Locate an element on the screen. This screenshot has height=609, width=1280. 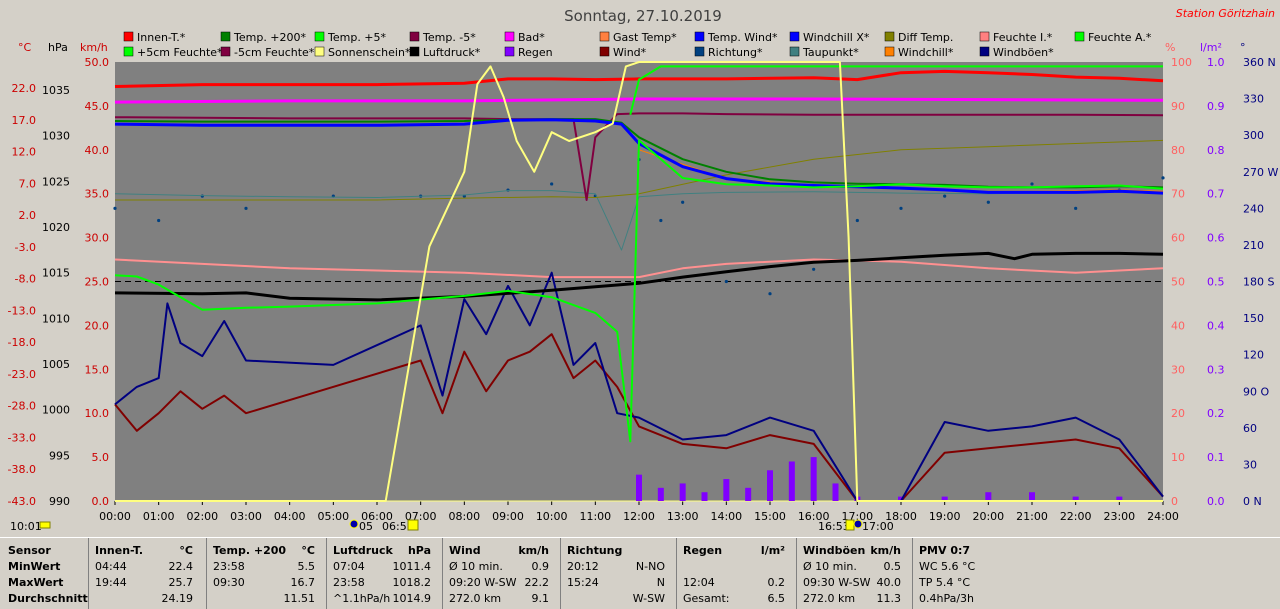
lm2-axis-tick: 0.6 is located at coordinates (1216, 238).